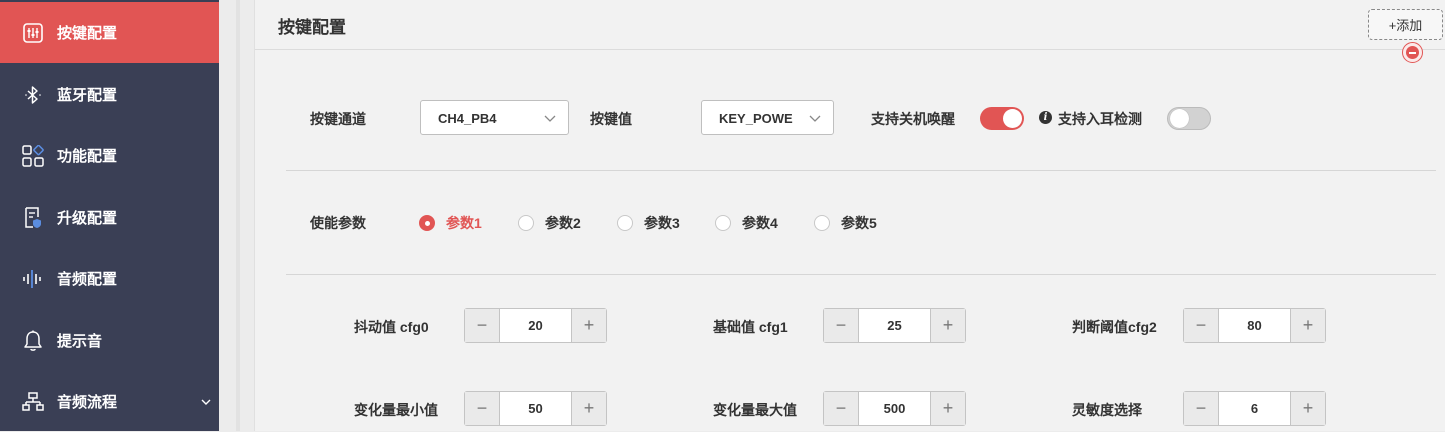  I want to click on key-value-label: 按键值, so click(611, 119).